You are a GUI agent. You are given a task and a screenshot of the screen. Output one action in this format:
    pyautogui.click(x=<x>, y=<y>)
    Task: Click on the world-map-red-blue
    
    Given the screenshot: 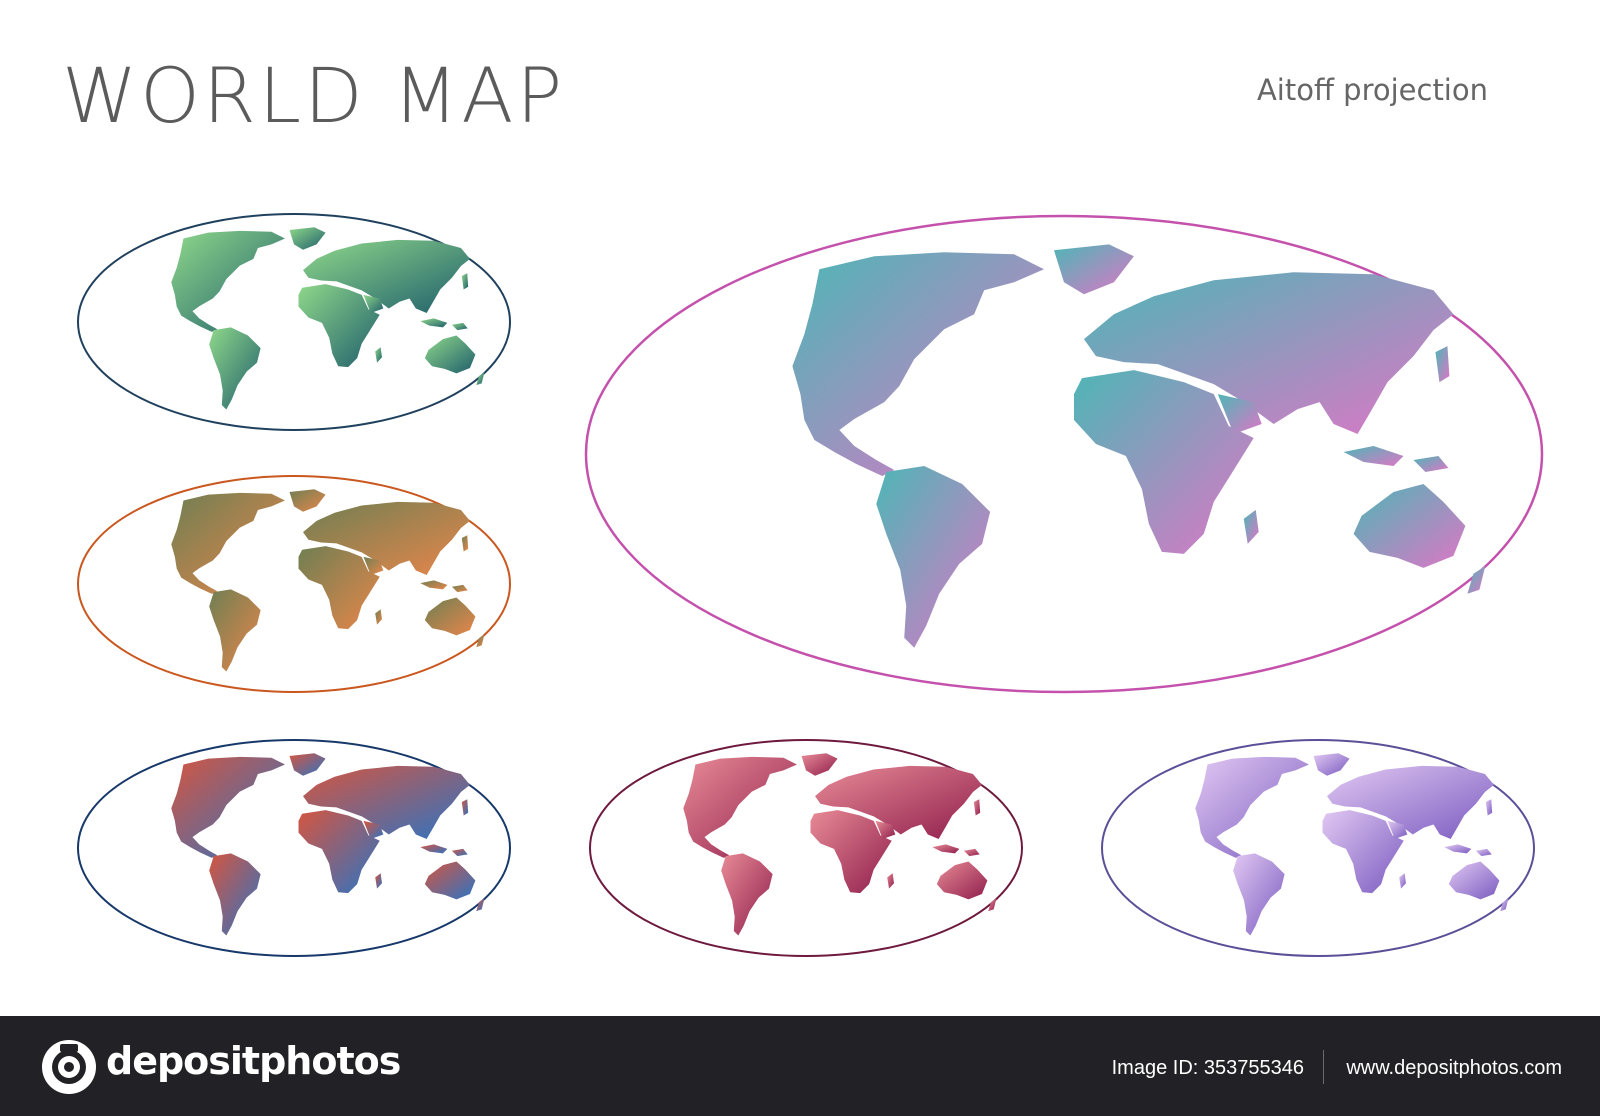 What is the action you would take?
    pyautogui.click(x=294, y=848)
    